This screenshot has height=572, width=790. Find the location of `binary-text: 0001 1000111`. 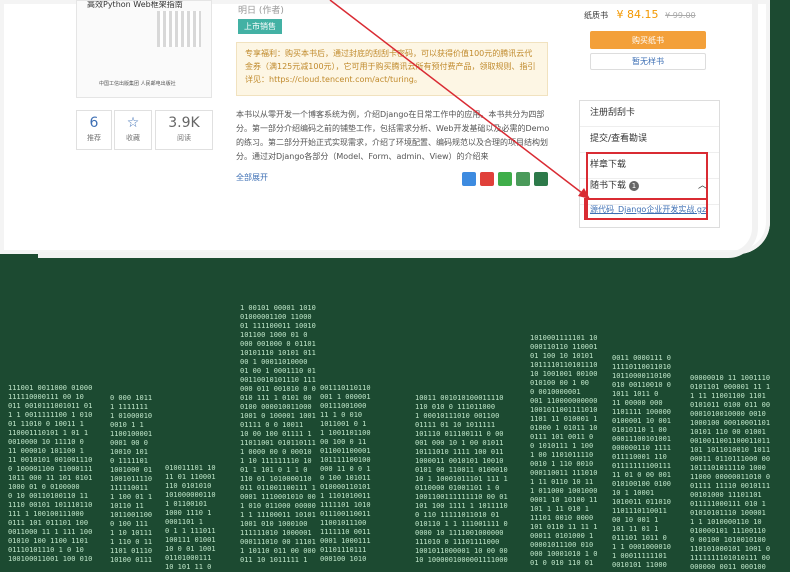

binary-text: 0001 1000111 is located at coordinates (345, 541).